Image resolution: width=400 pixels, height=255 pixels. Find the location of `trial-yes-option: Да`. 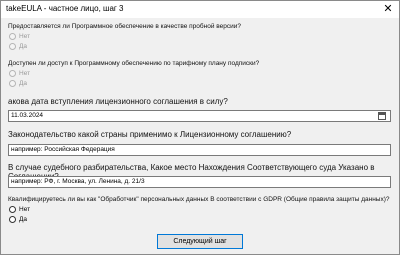

trial-yes-option: Да is located at coordinates (18, 46).